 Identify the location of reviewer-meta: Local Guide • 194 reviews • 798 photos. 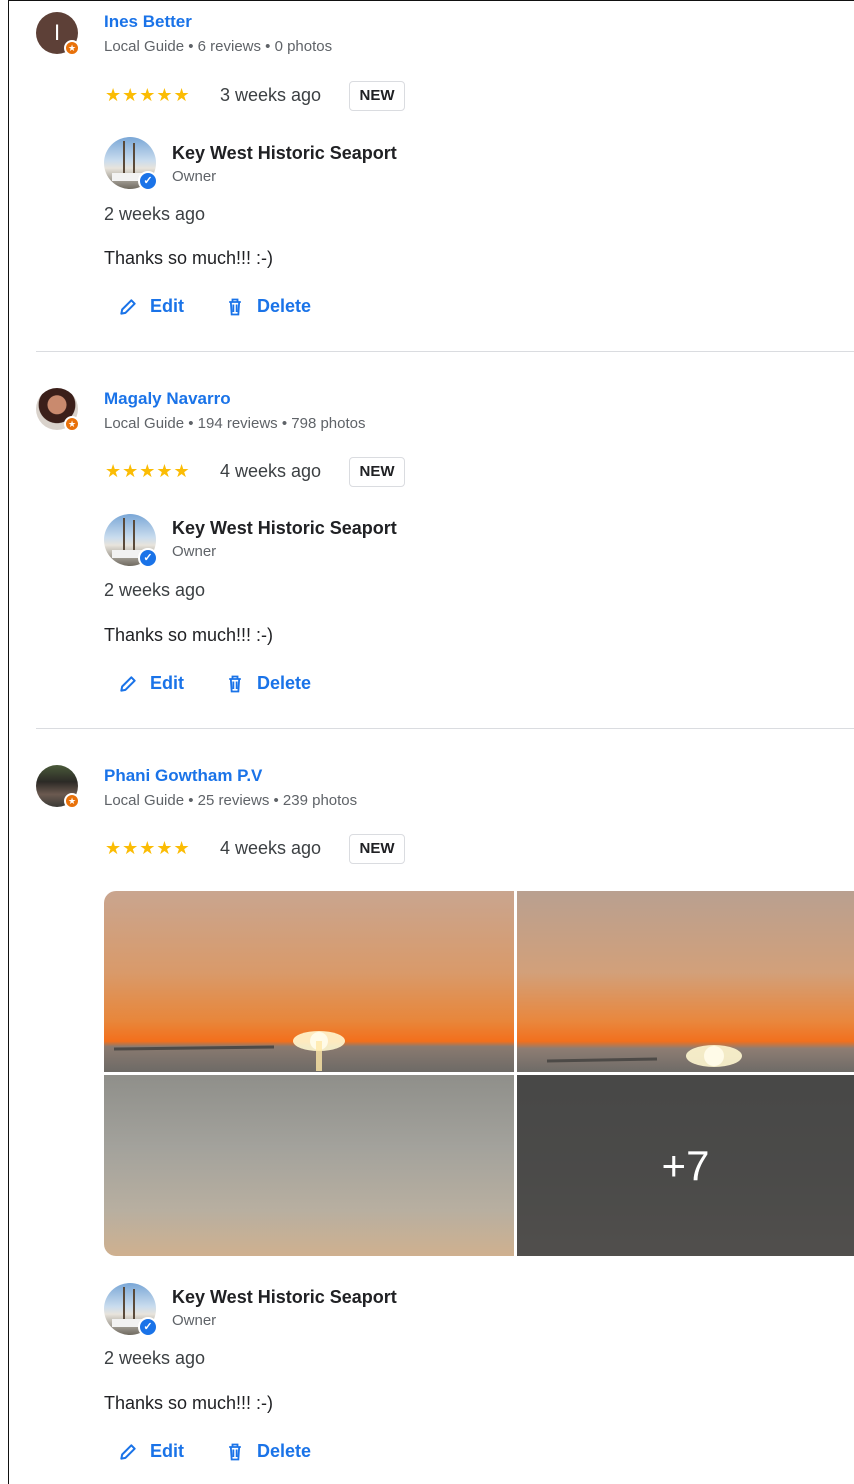
(235, 423).